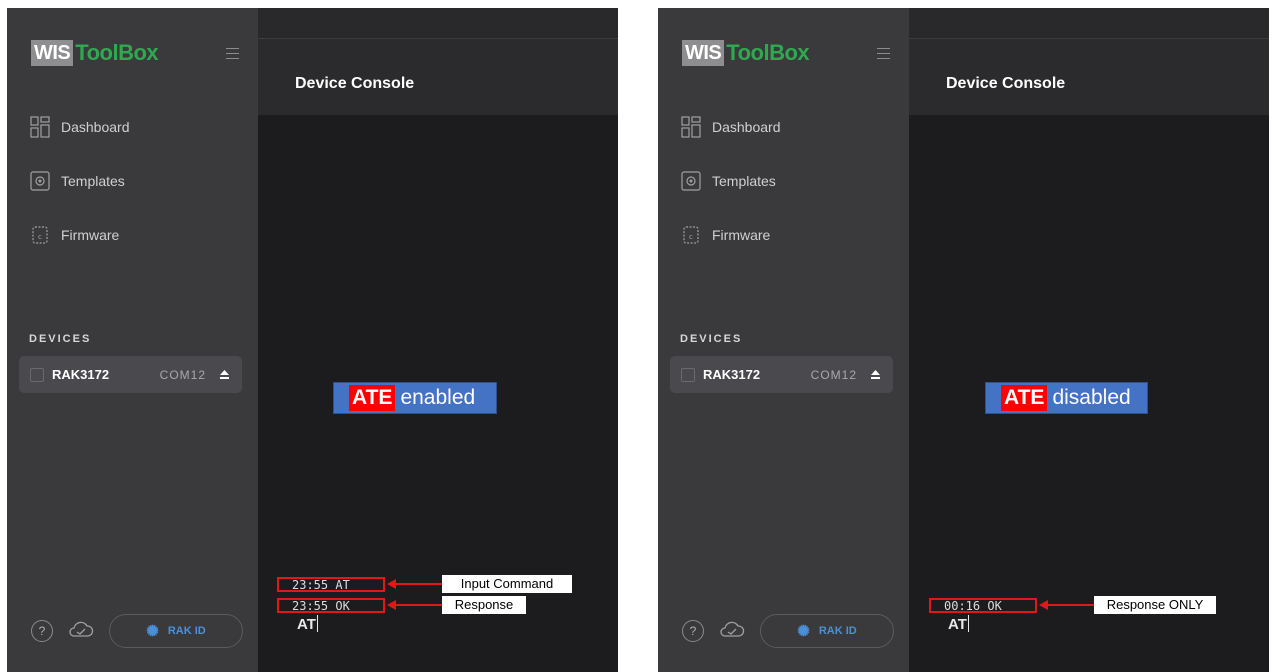  Describe the element at coordinates (484, 605) in the screenshot. I see `callout-response: Response` at that location.